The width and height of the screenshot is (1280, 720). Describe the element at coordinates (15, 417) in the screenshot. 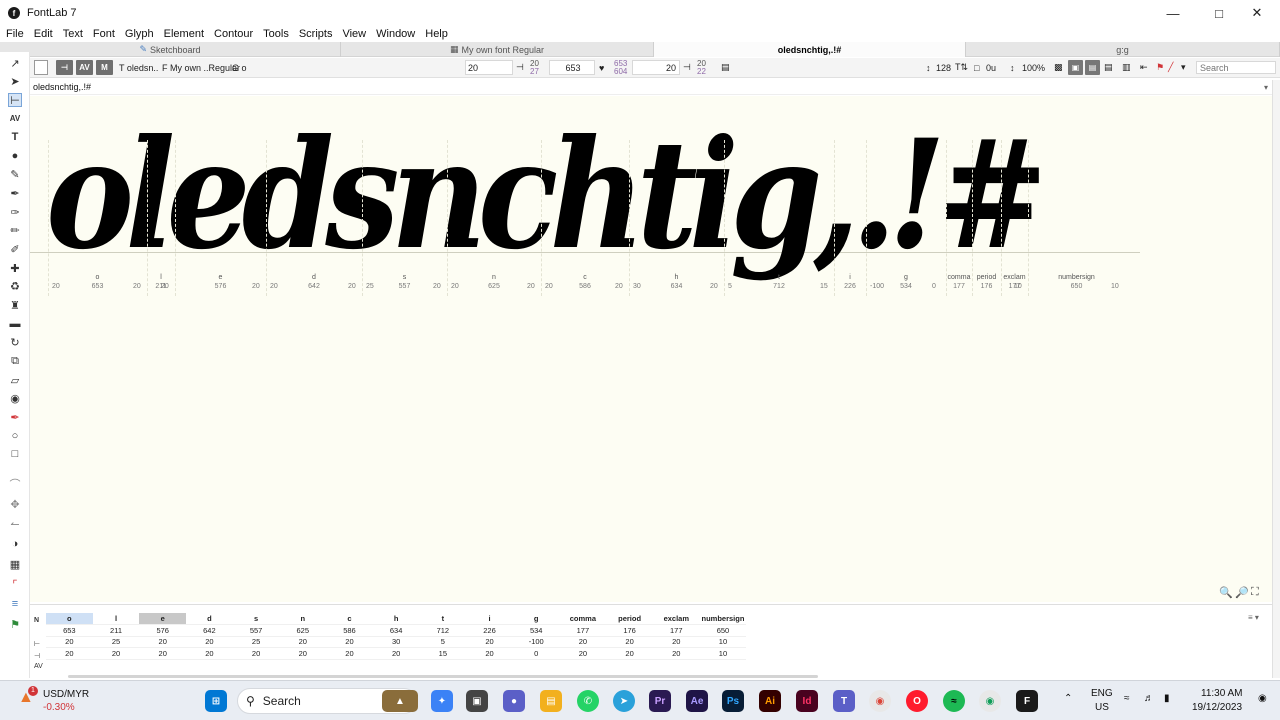

I see `guide-tool-icon: ✒` at that location.